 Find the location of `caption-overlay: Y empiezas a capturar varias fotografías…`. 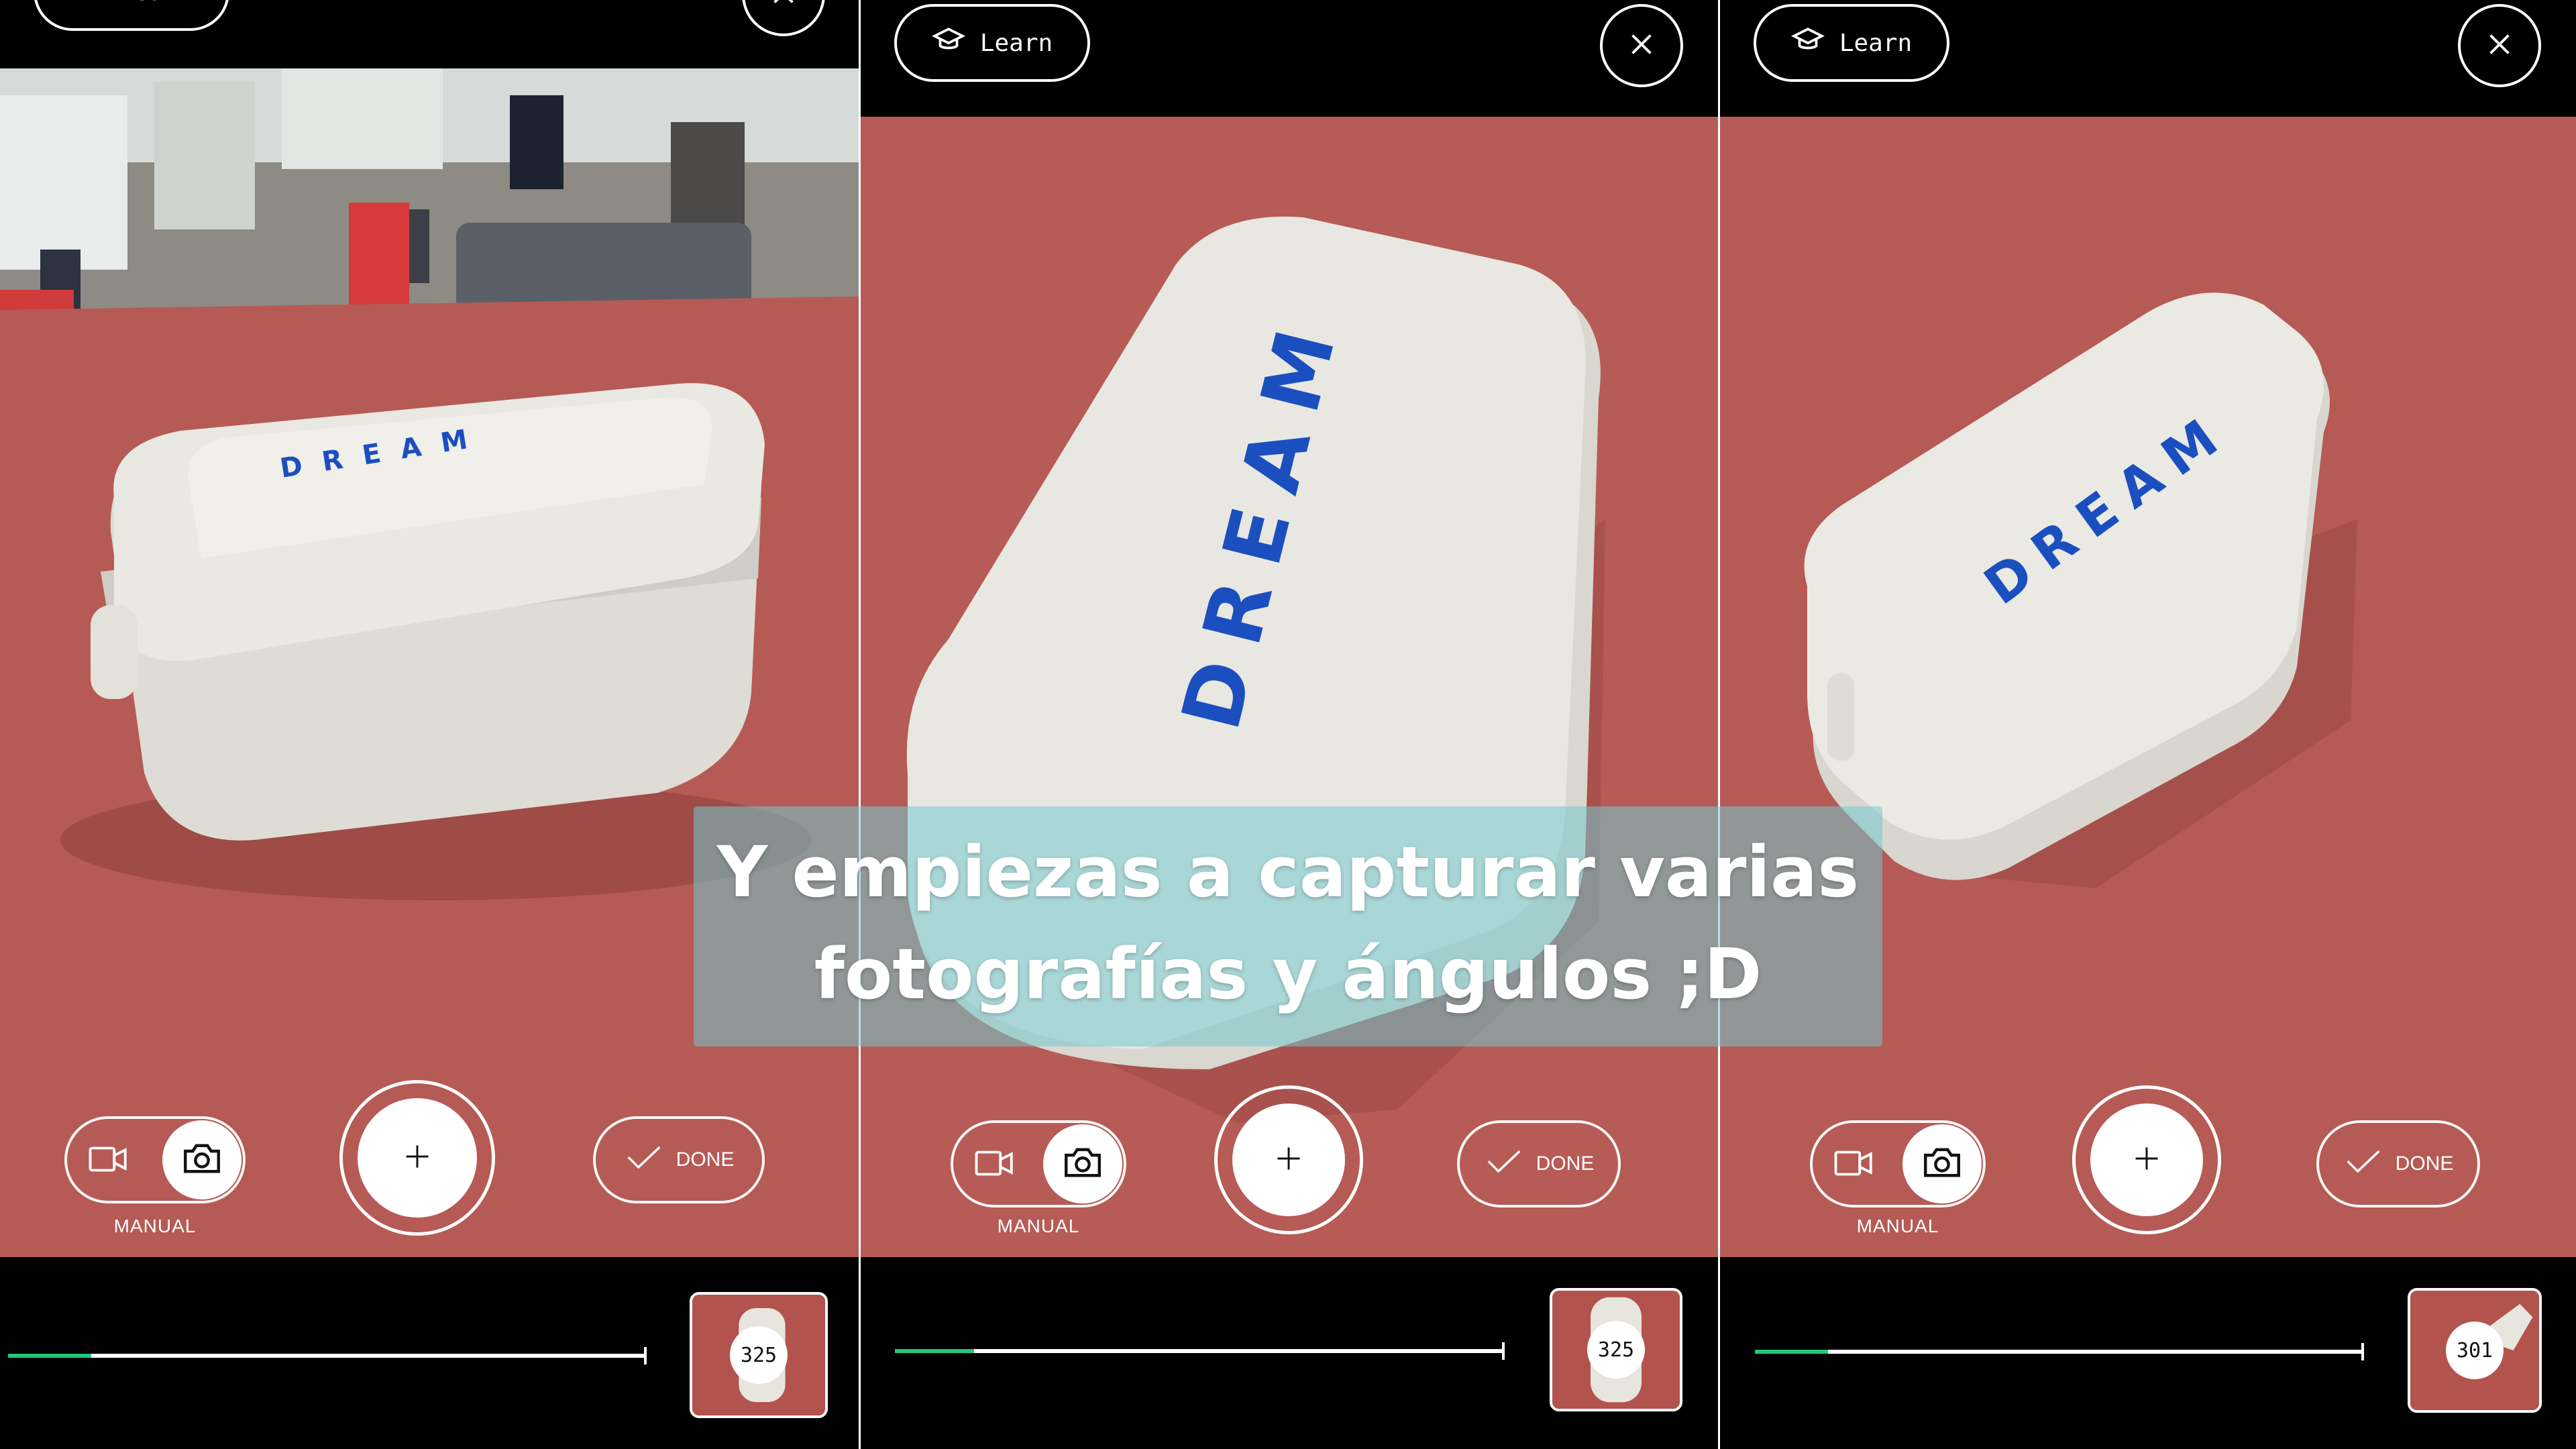

caption-overlay: Y empiezas a capturar varias fotografías… is located at coordinates (1288, 926).